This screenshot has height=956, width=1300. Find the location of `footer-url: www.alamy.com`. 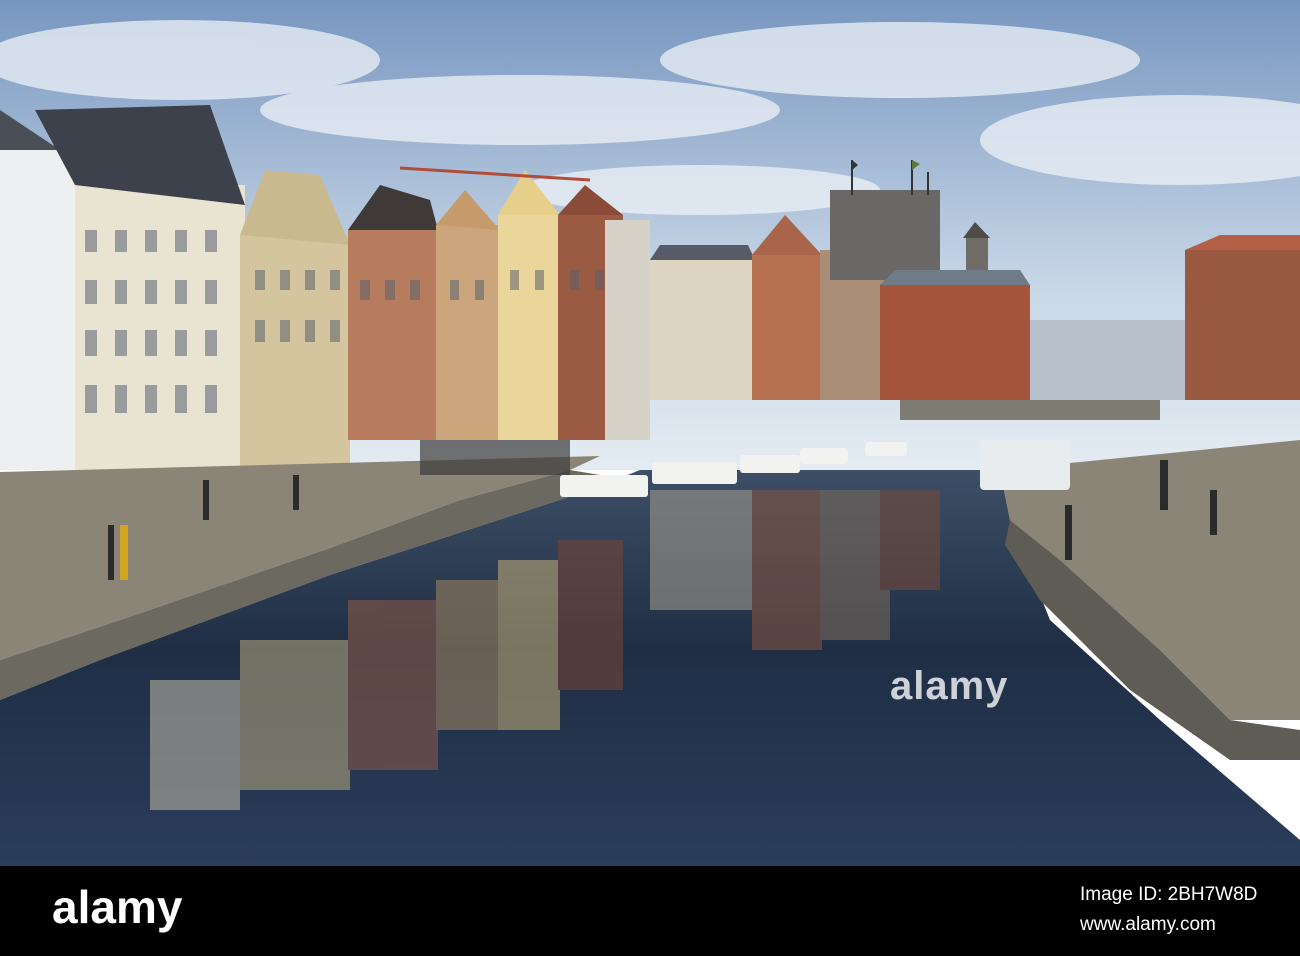

footer-url: www.alamy.com is located at coordinates (1148, 924).